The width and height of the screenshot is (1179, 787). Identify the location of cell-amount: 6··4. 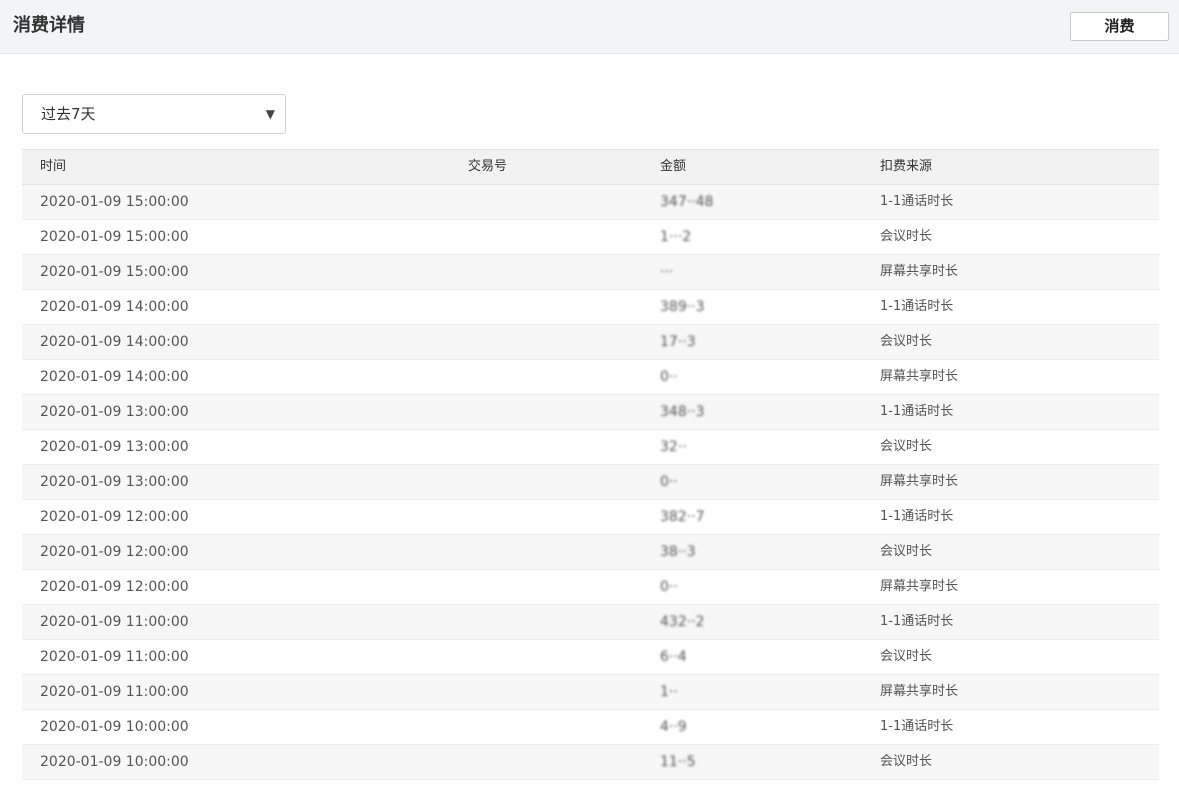
(673, 657).